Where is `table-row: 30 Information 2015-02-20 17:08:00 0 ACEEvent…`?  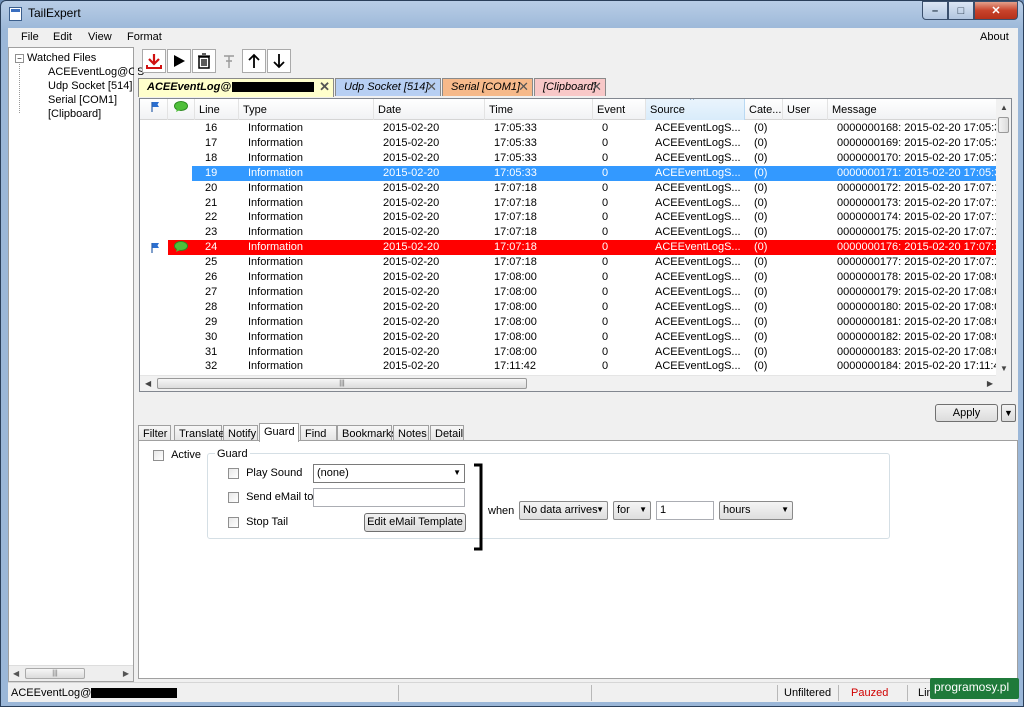 table-row: 30 Information 2015-02-20 17:08:00 0 ACEEvent… is located at coordinates (571, 337).